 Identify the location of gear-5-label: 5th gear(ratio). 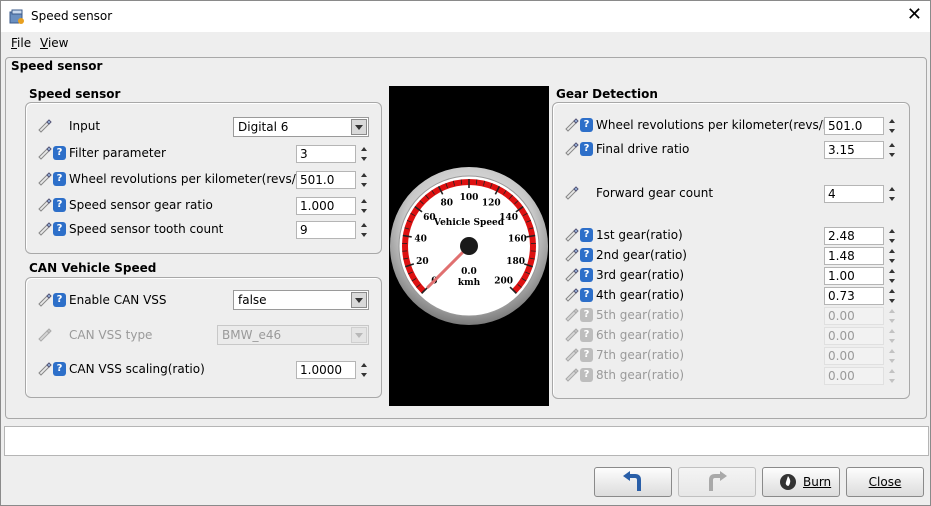
(640, 315).